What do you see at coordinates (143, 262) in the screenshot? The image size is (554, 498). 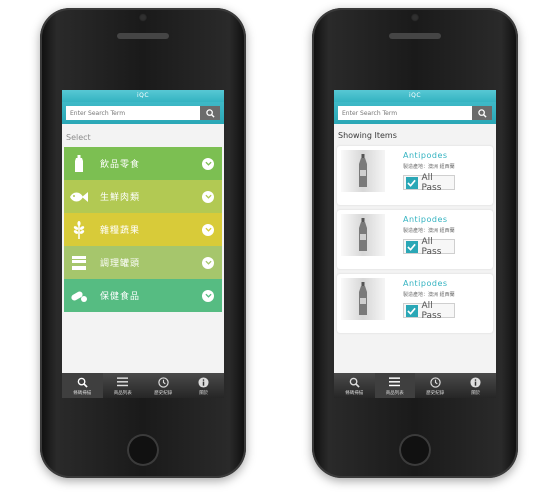 I see `category-canned-food: 調理罐頭` at bounding box center [143, 262].